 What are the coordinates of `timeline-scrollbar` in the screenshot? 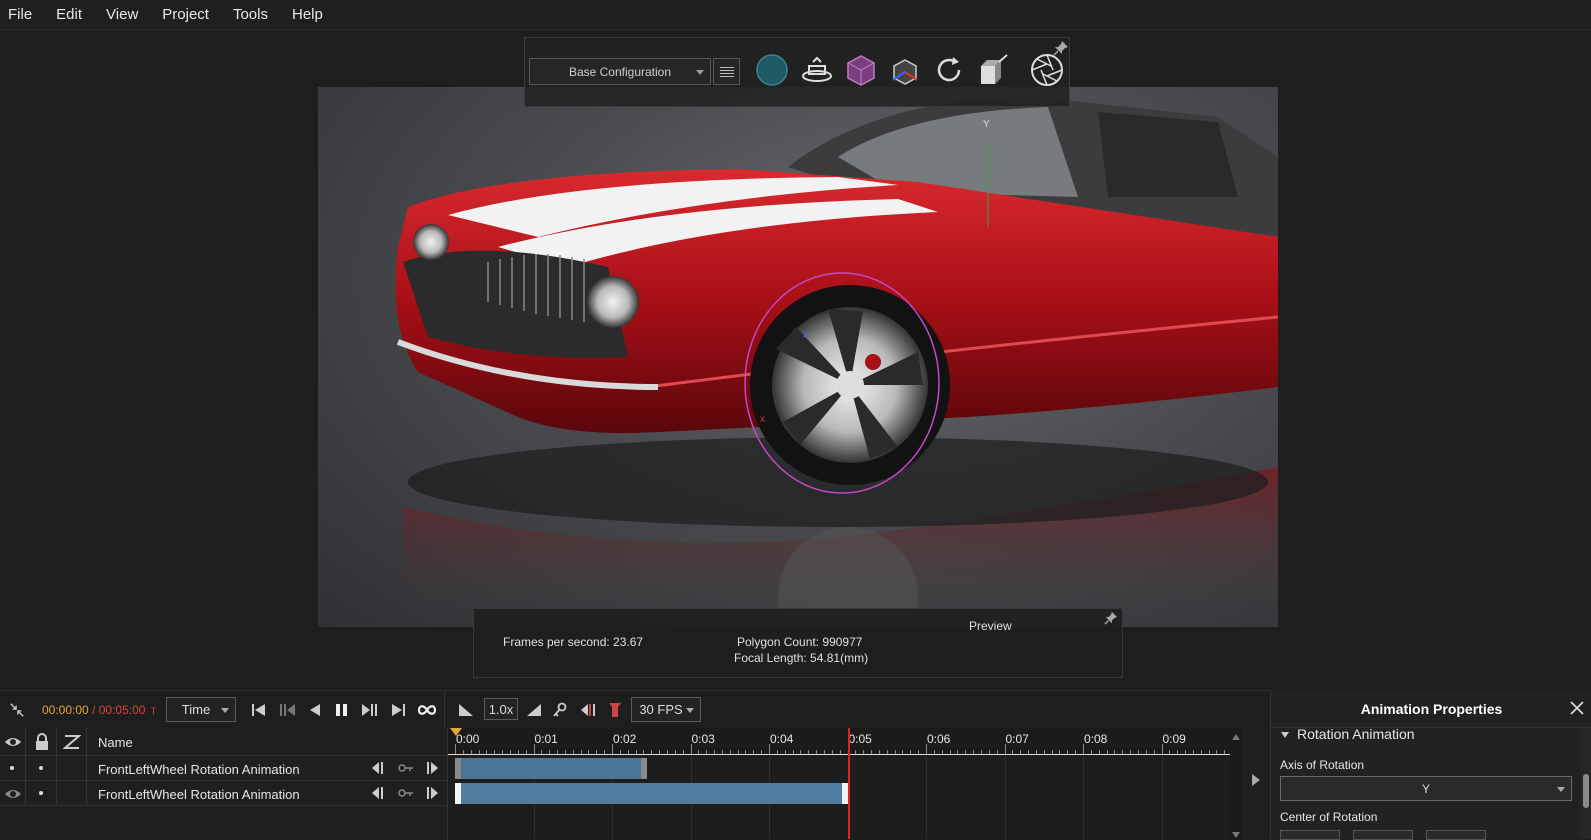 It's located at (1236, 783).